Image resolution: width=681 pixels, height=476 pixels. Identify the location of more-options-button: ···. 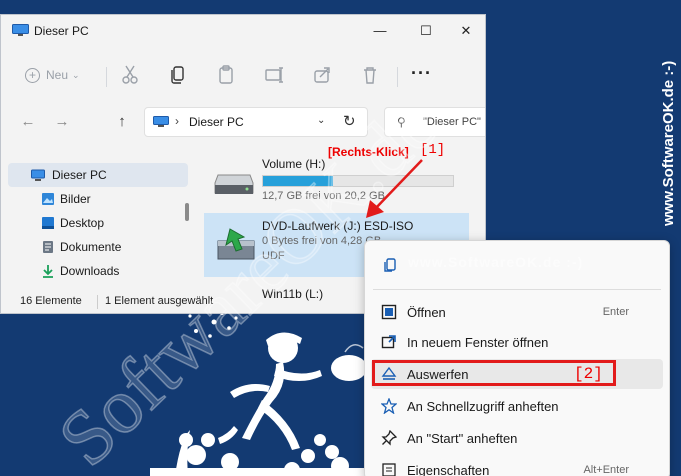
(421, 73).